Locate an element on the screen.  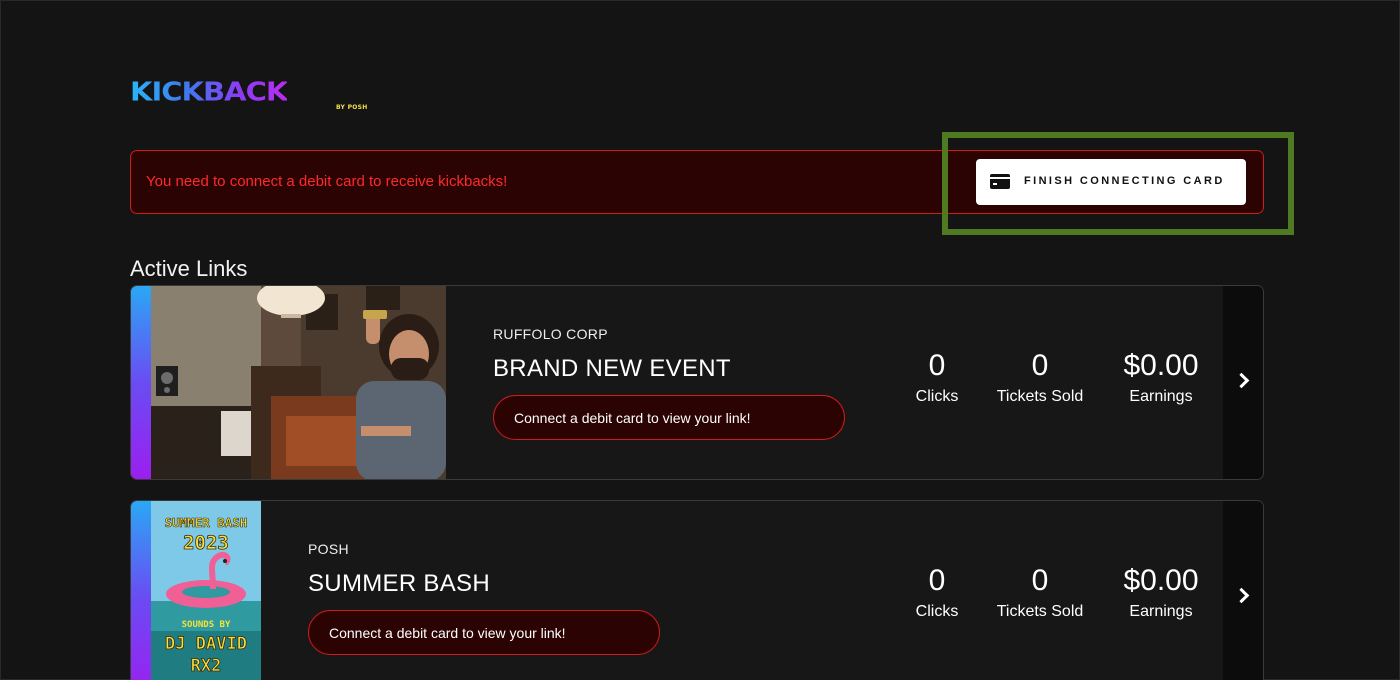
active-links-title: Active Links is located at coordinates (189, 268).